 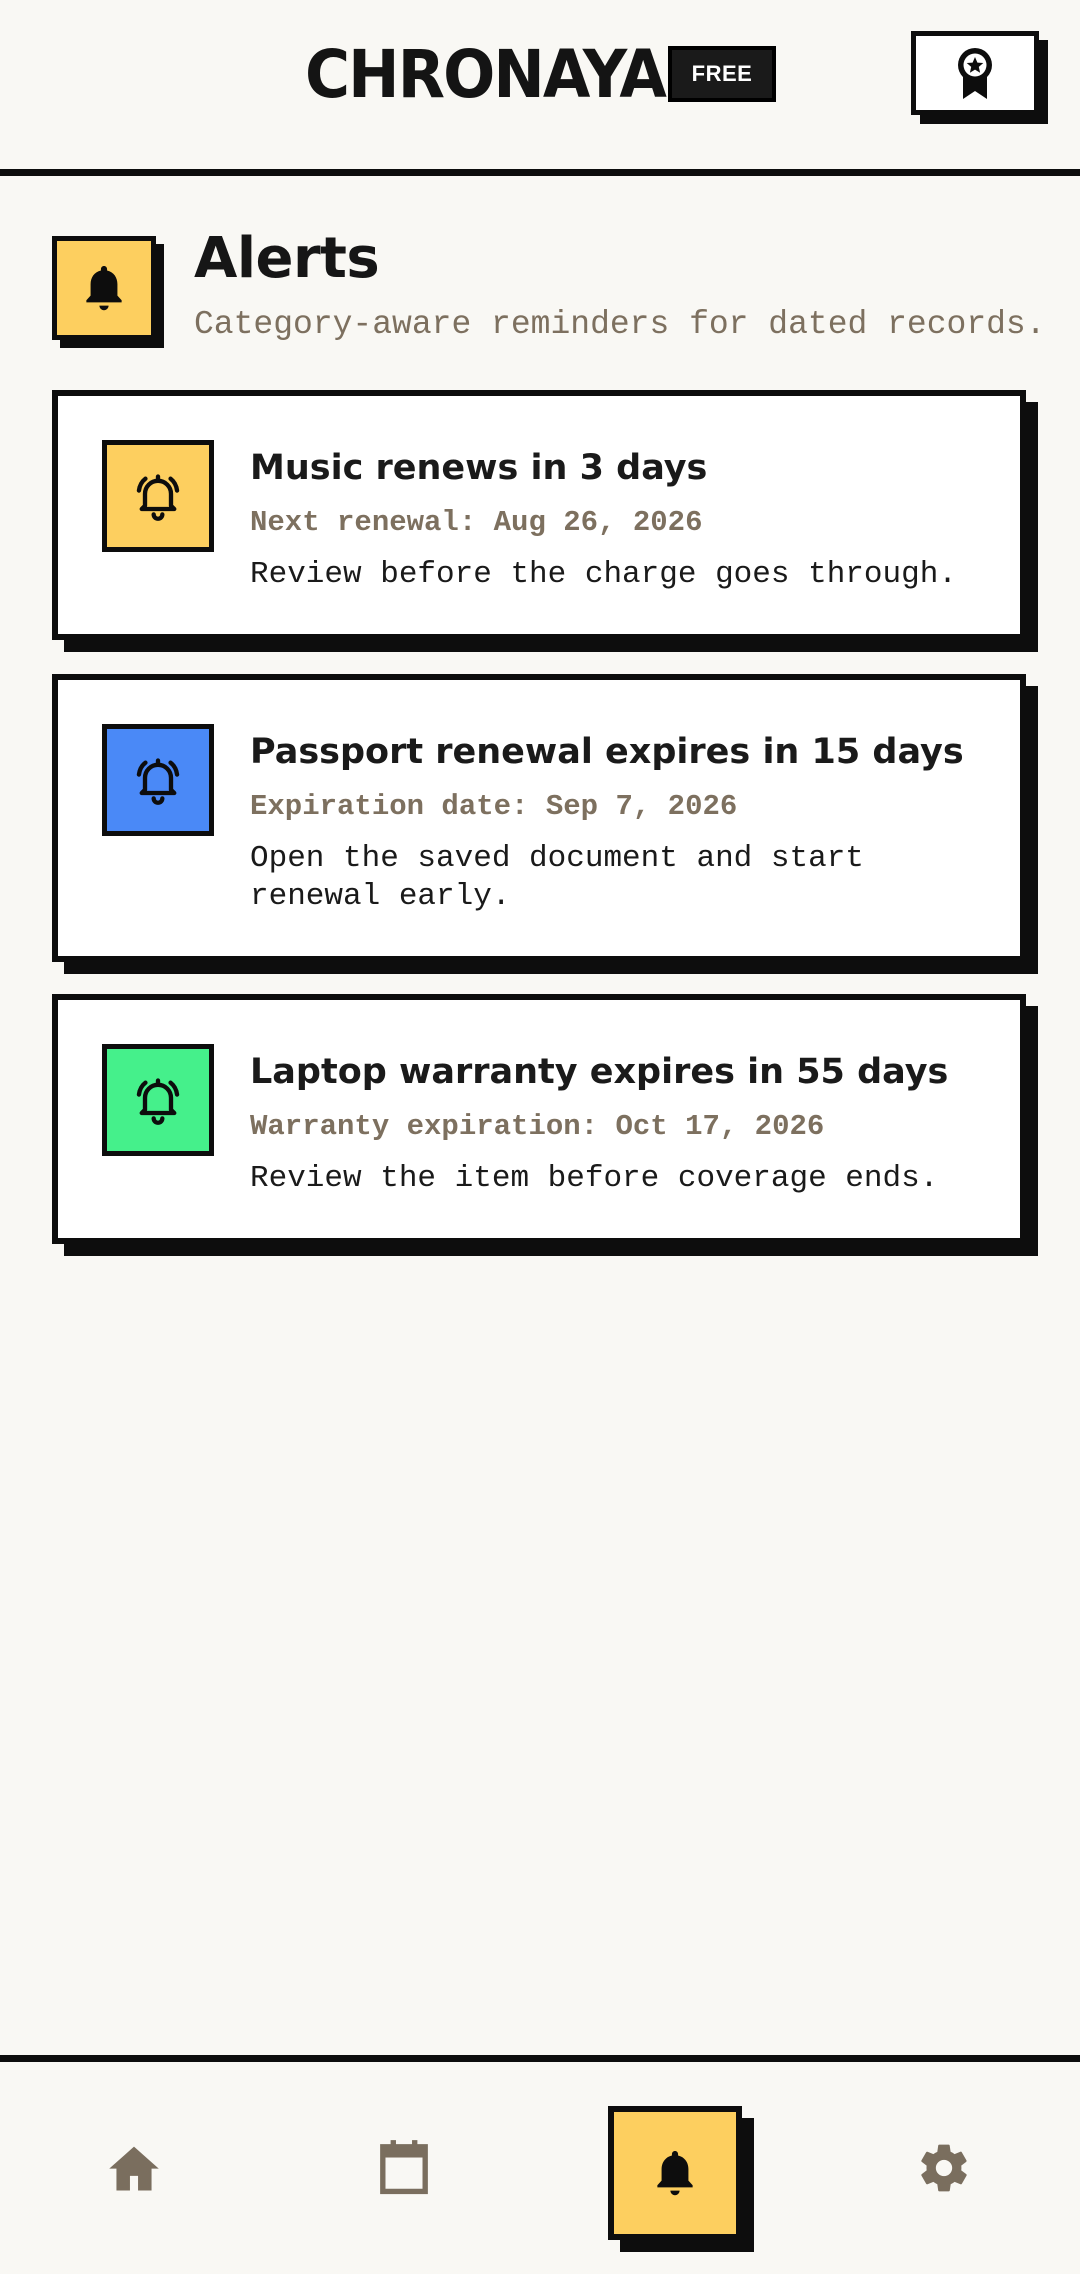 I want to click on alert-title: Passport renewal expires in 15 days, so click(x=607, y=752).